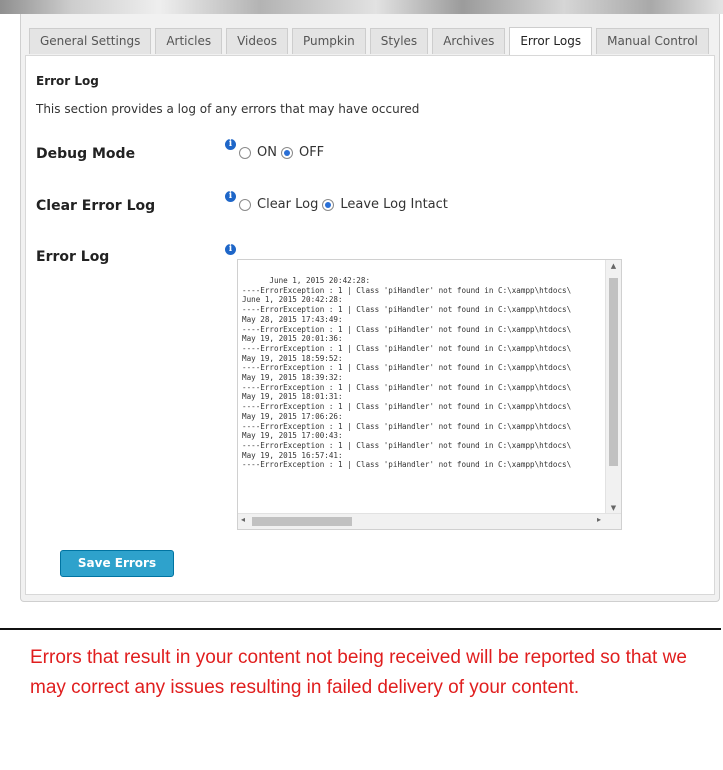 This screenshot has width=723, height=770. What do you see at coordinates (292, 436) in the screenshot?
I see `error-log-line: May 19, 2015 17:00:43:` at bounding box center [292, 436].